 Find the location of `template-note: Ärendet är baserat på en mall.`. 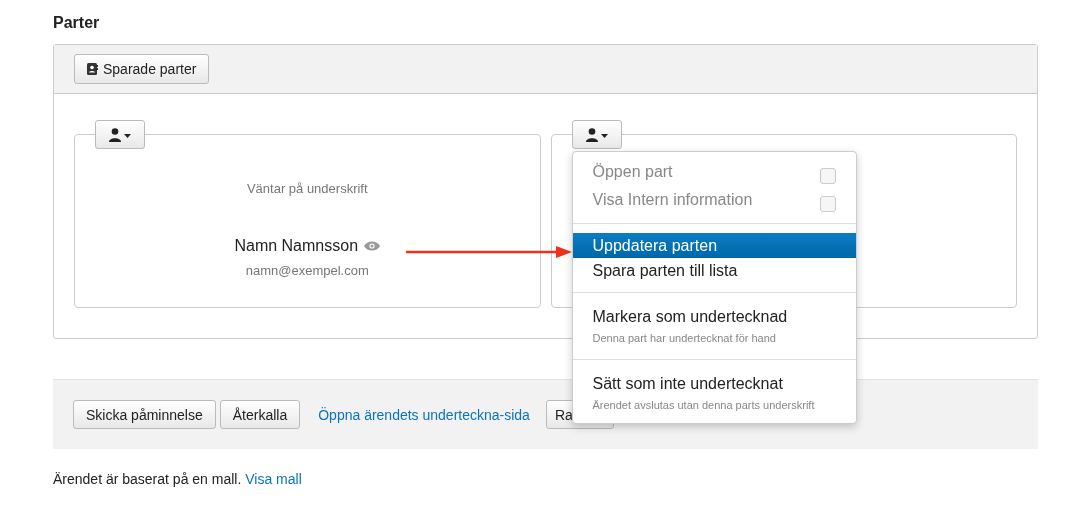

template-note: Ärendet är baserat på en mall. is located at coordinates (147, 479).